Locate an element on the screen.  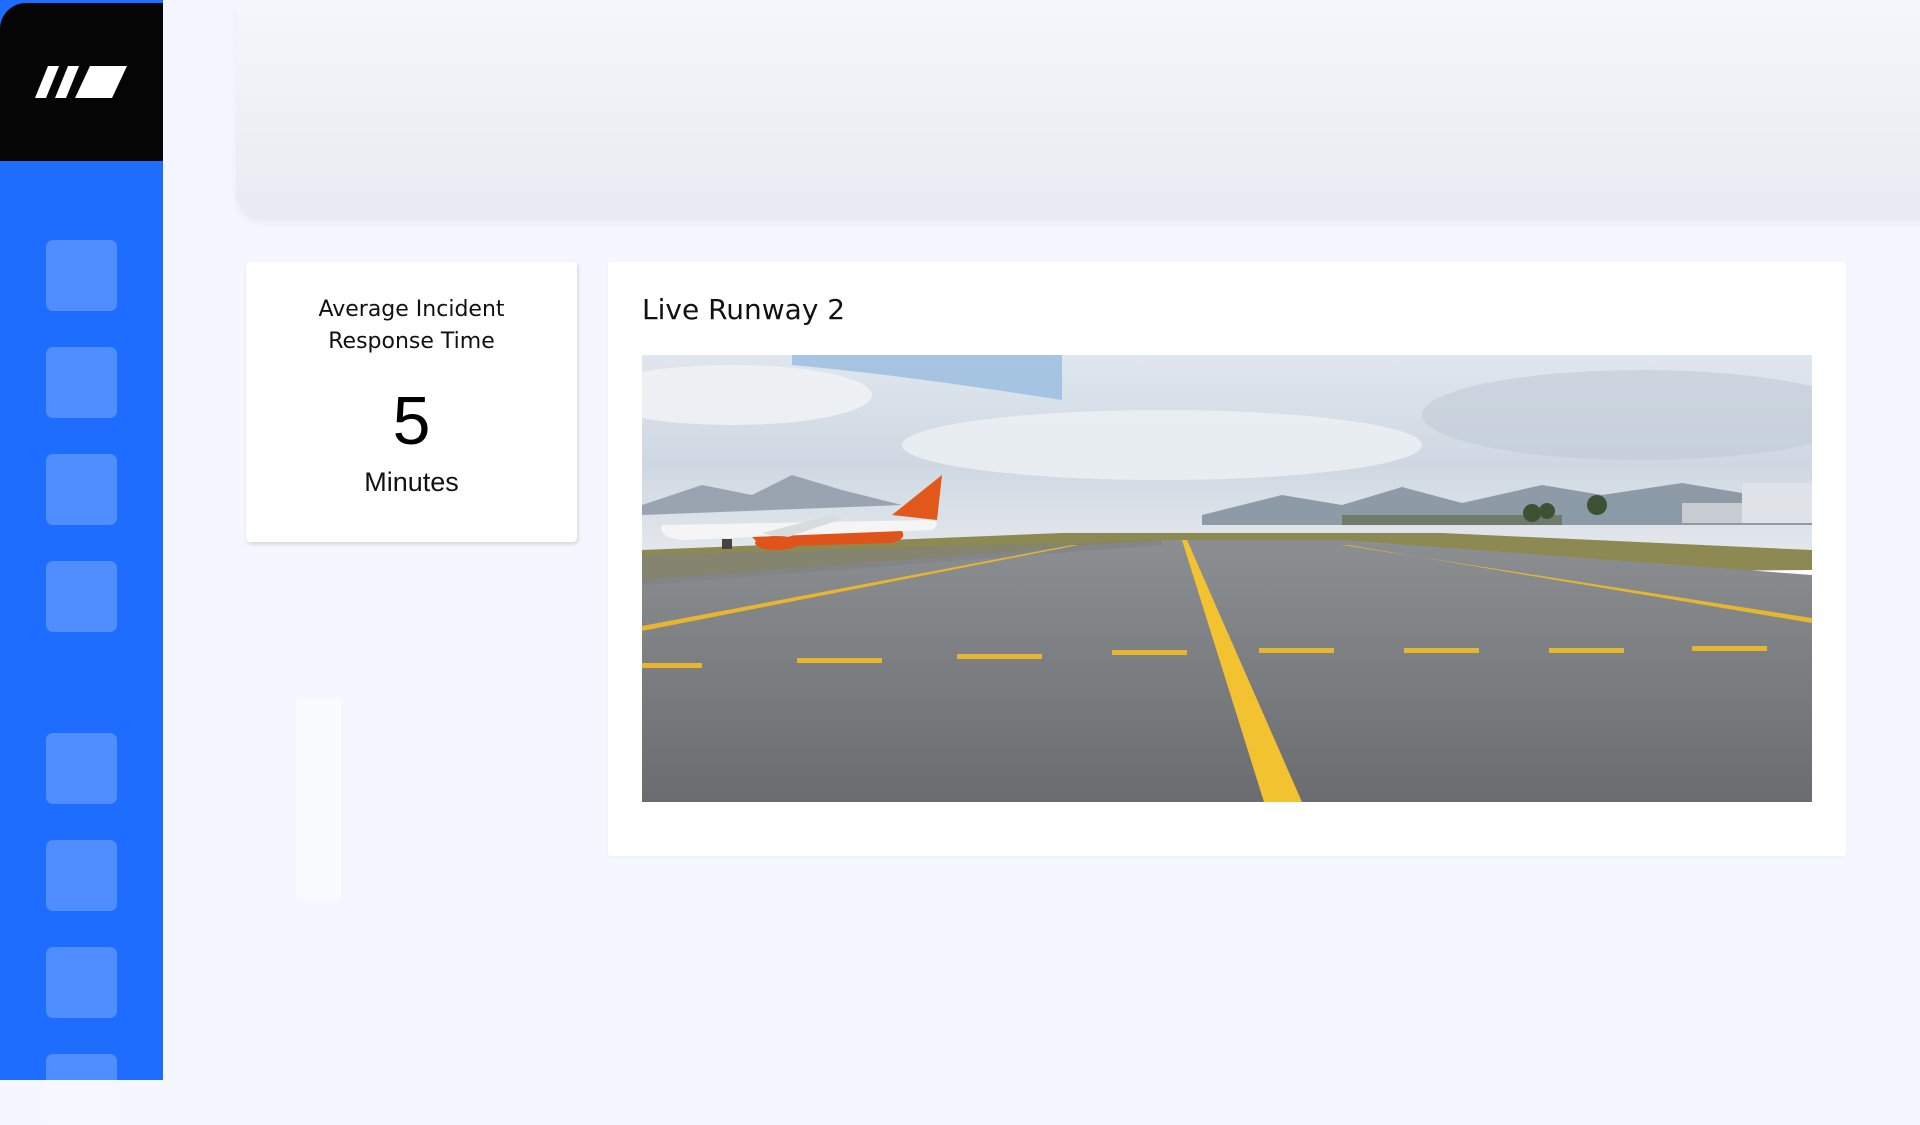
sidebar is located at coordinates (81, 562).